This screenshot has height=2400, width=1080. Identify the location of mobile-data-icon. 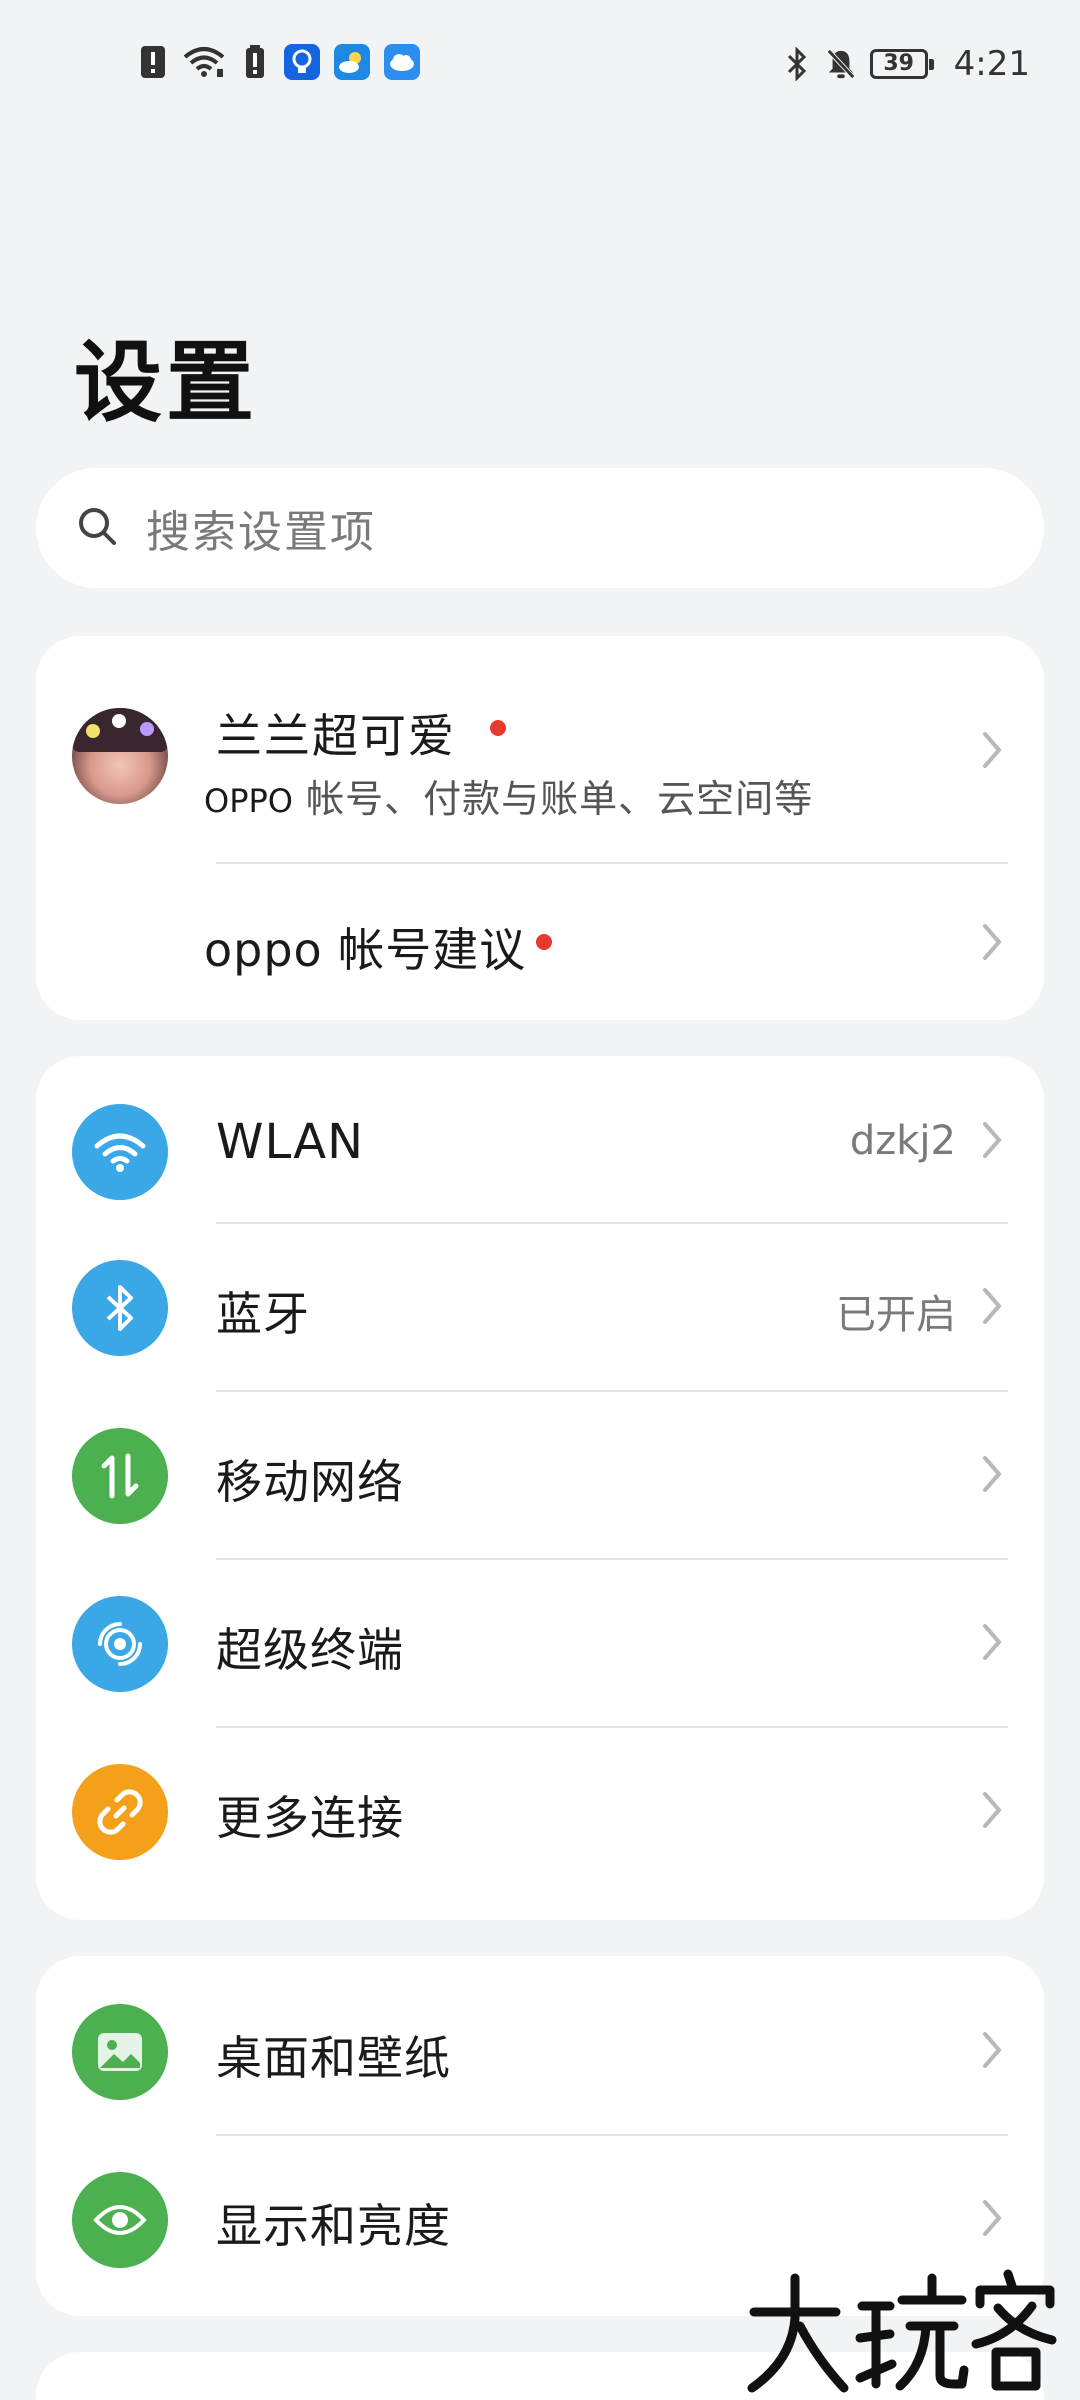
(120, 1476).